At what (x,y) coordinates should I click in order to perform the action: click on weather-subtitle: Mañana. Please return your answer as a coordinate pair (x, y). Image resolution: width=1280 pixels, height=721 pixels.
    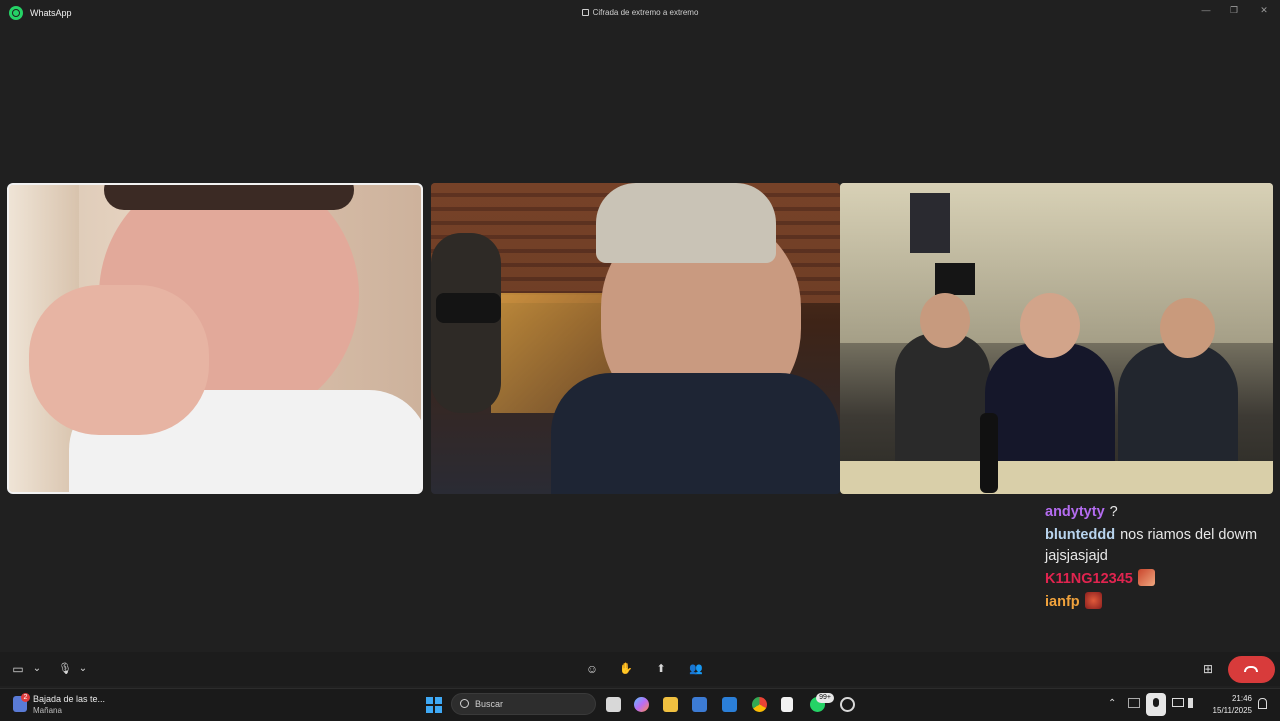
    Looking at the image, I should click on (47, 710).